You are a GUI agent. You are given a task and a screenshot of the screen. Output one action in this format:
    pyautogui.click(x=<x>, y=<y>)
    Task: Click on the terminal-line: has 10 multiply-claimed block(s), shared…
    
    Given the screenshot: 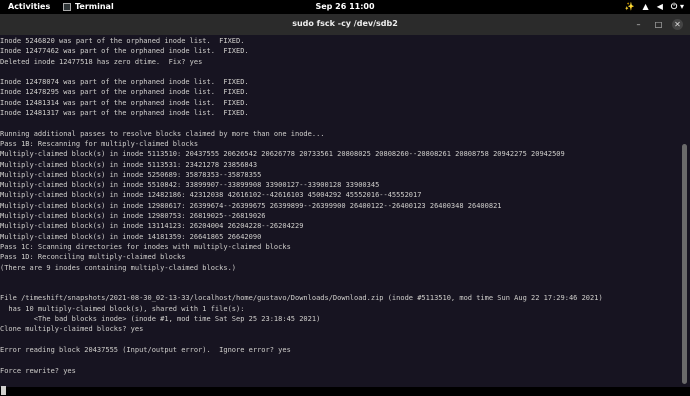 What is the action you would take?
    pyautogui.click(x=122, y=308)
    